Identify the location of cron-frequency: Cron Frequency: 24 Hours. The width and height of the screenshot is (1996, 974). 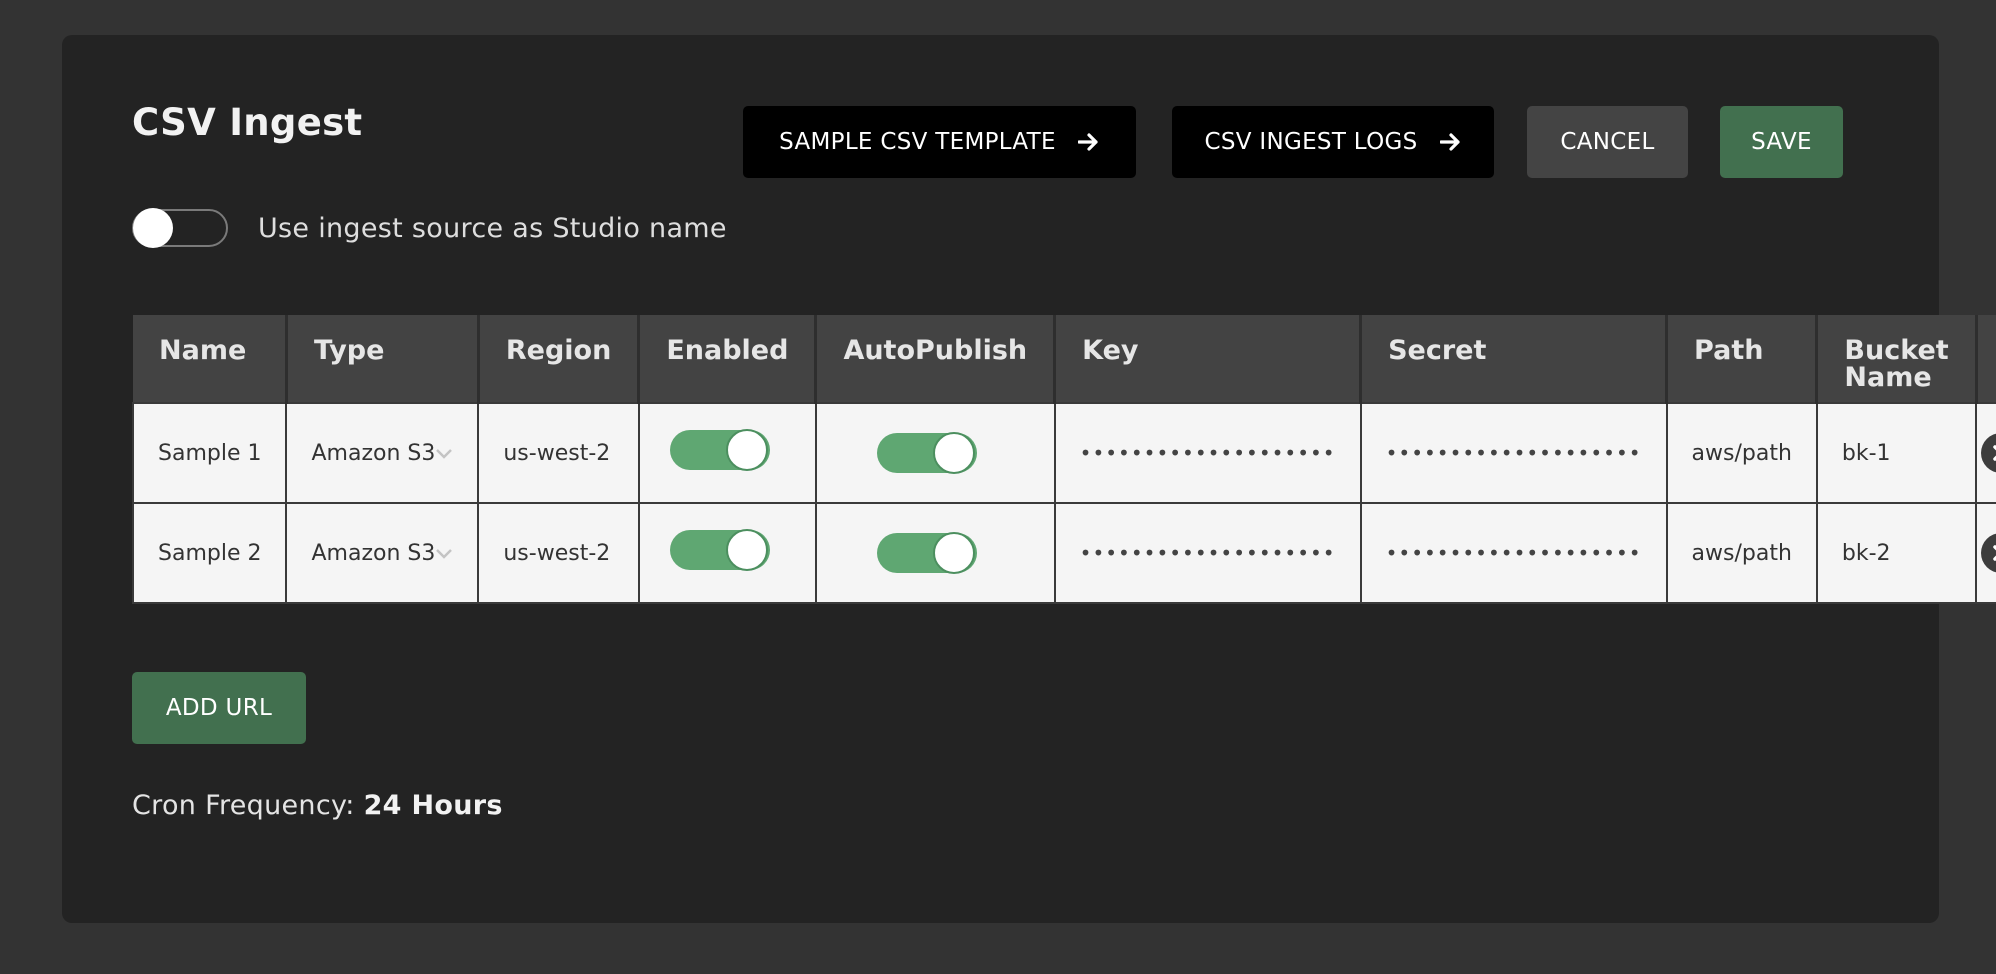
(317, 805).